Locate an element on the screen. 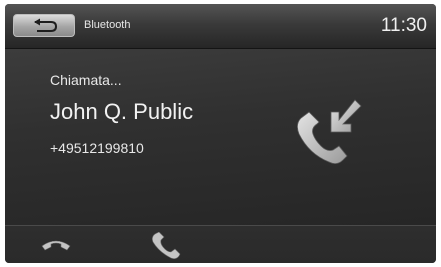  return-arrow-icon is located at coordinates (46, 25).